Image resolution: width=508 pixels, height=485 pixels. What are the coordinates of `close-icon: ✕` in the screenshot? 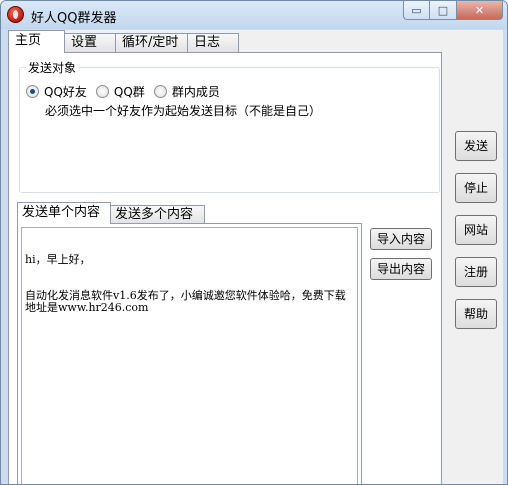 It's located at (479, 10).